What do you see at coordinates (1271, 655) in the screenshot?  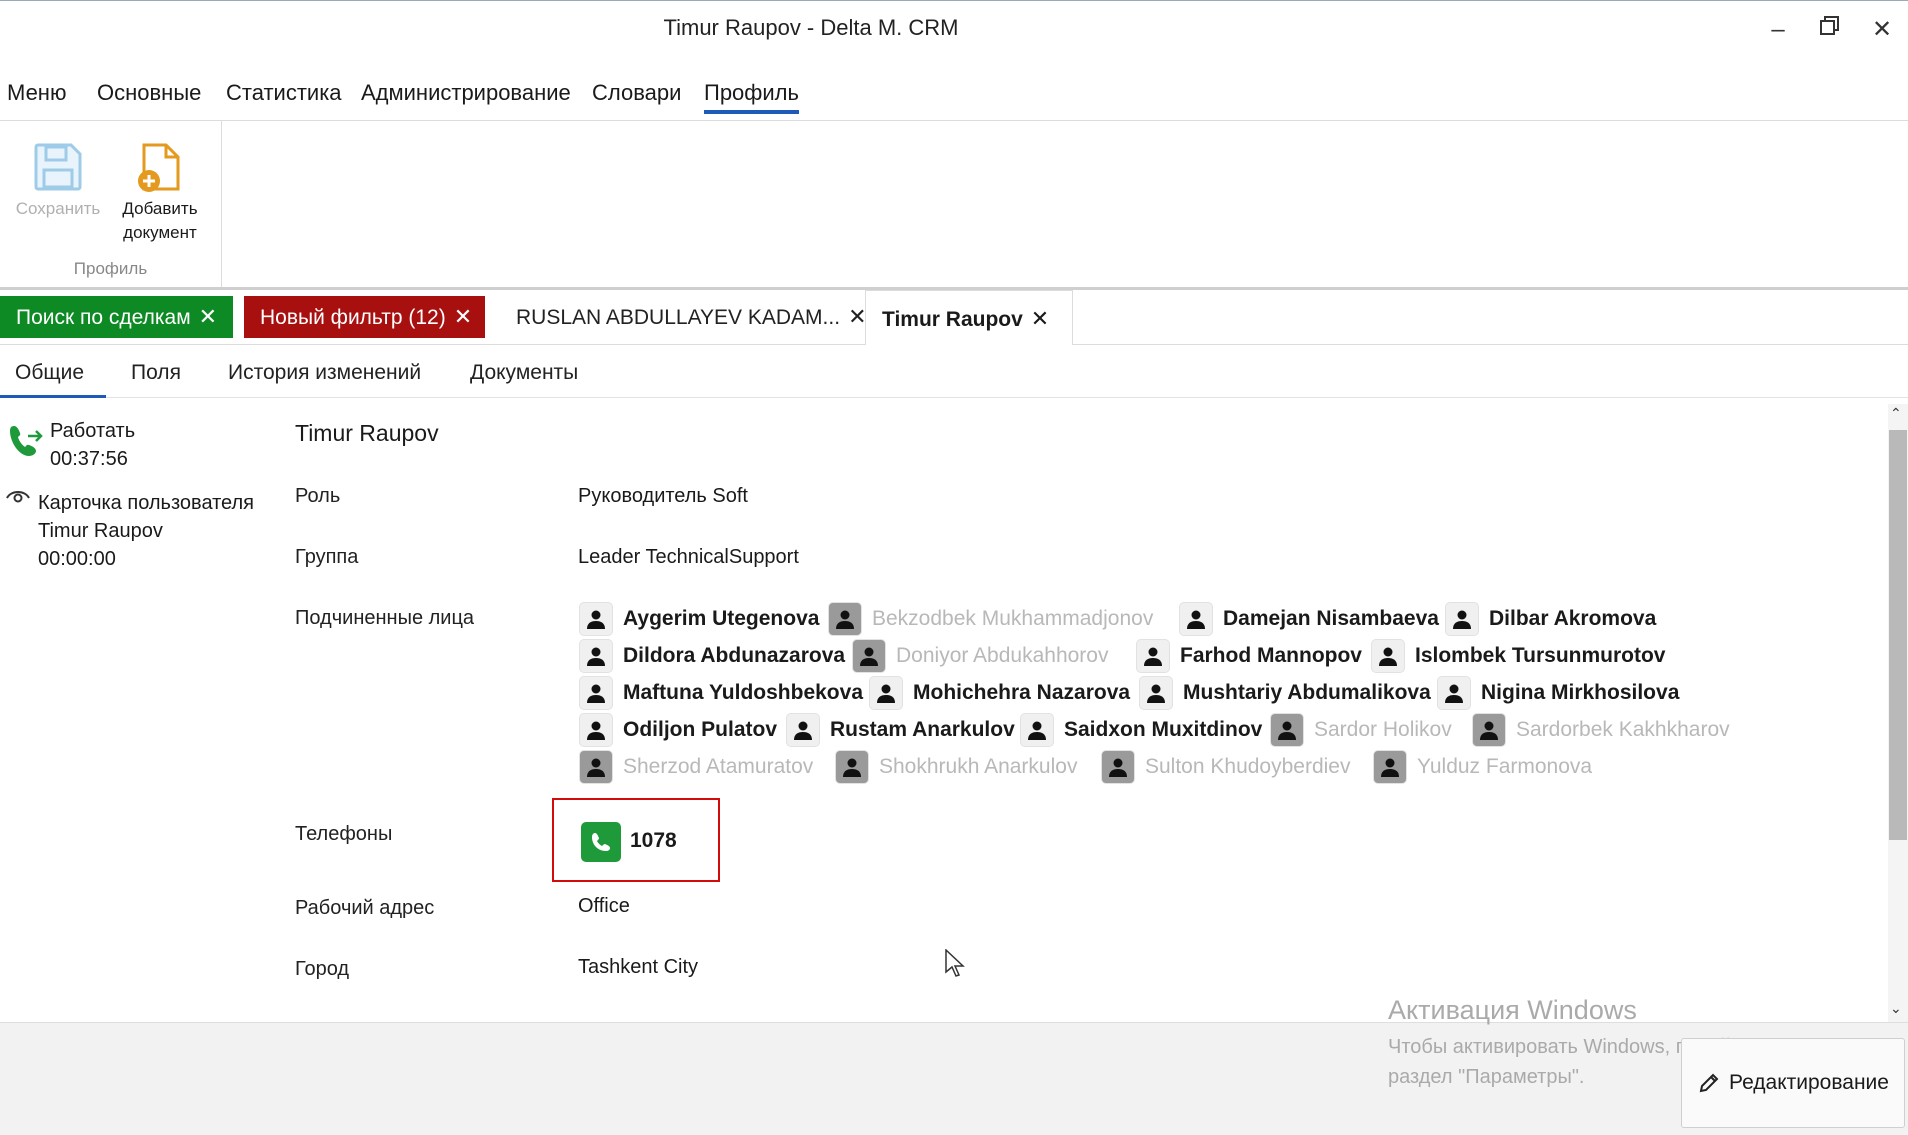 I see `subordinate-name: Farhod Mannopov` at bounding box center [1271, 655].